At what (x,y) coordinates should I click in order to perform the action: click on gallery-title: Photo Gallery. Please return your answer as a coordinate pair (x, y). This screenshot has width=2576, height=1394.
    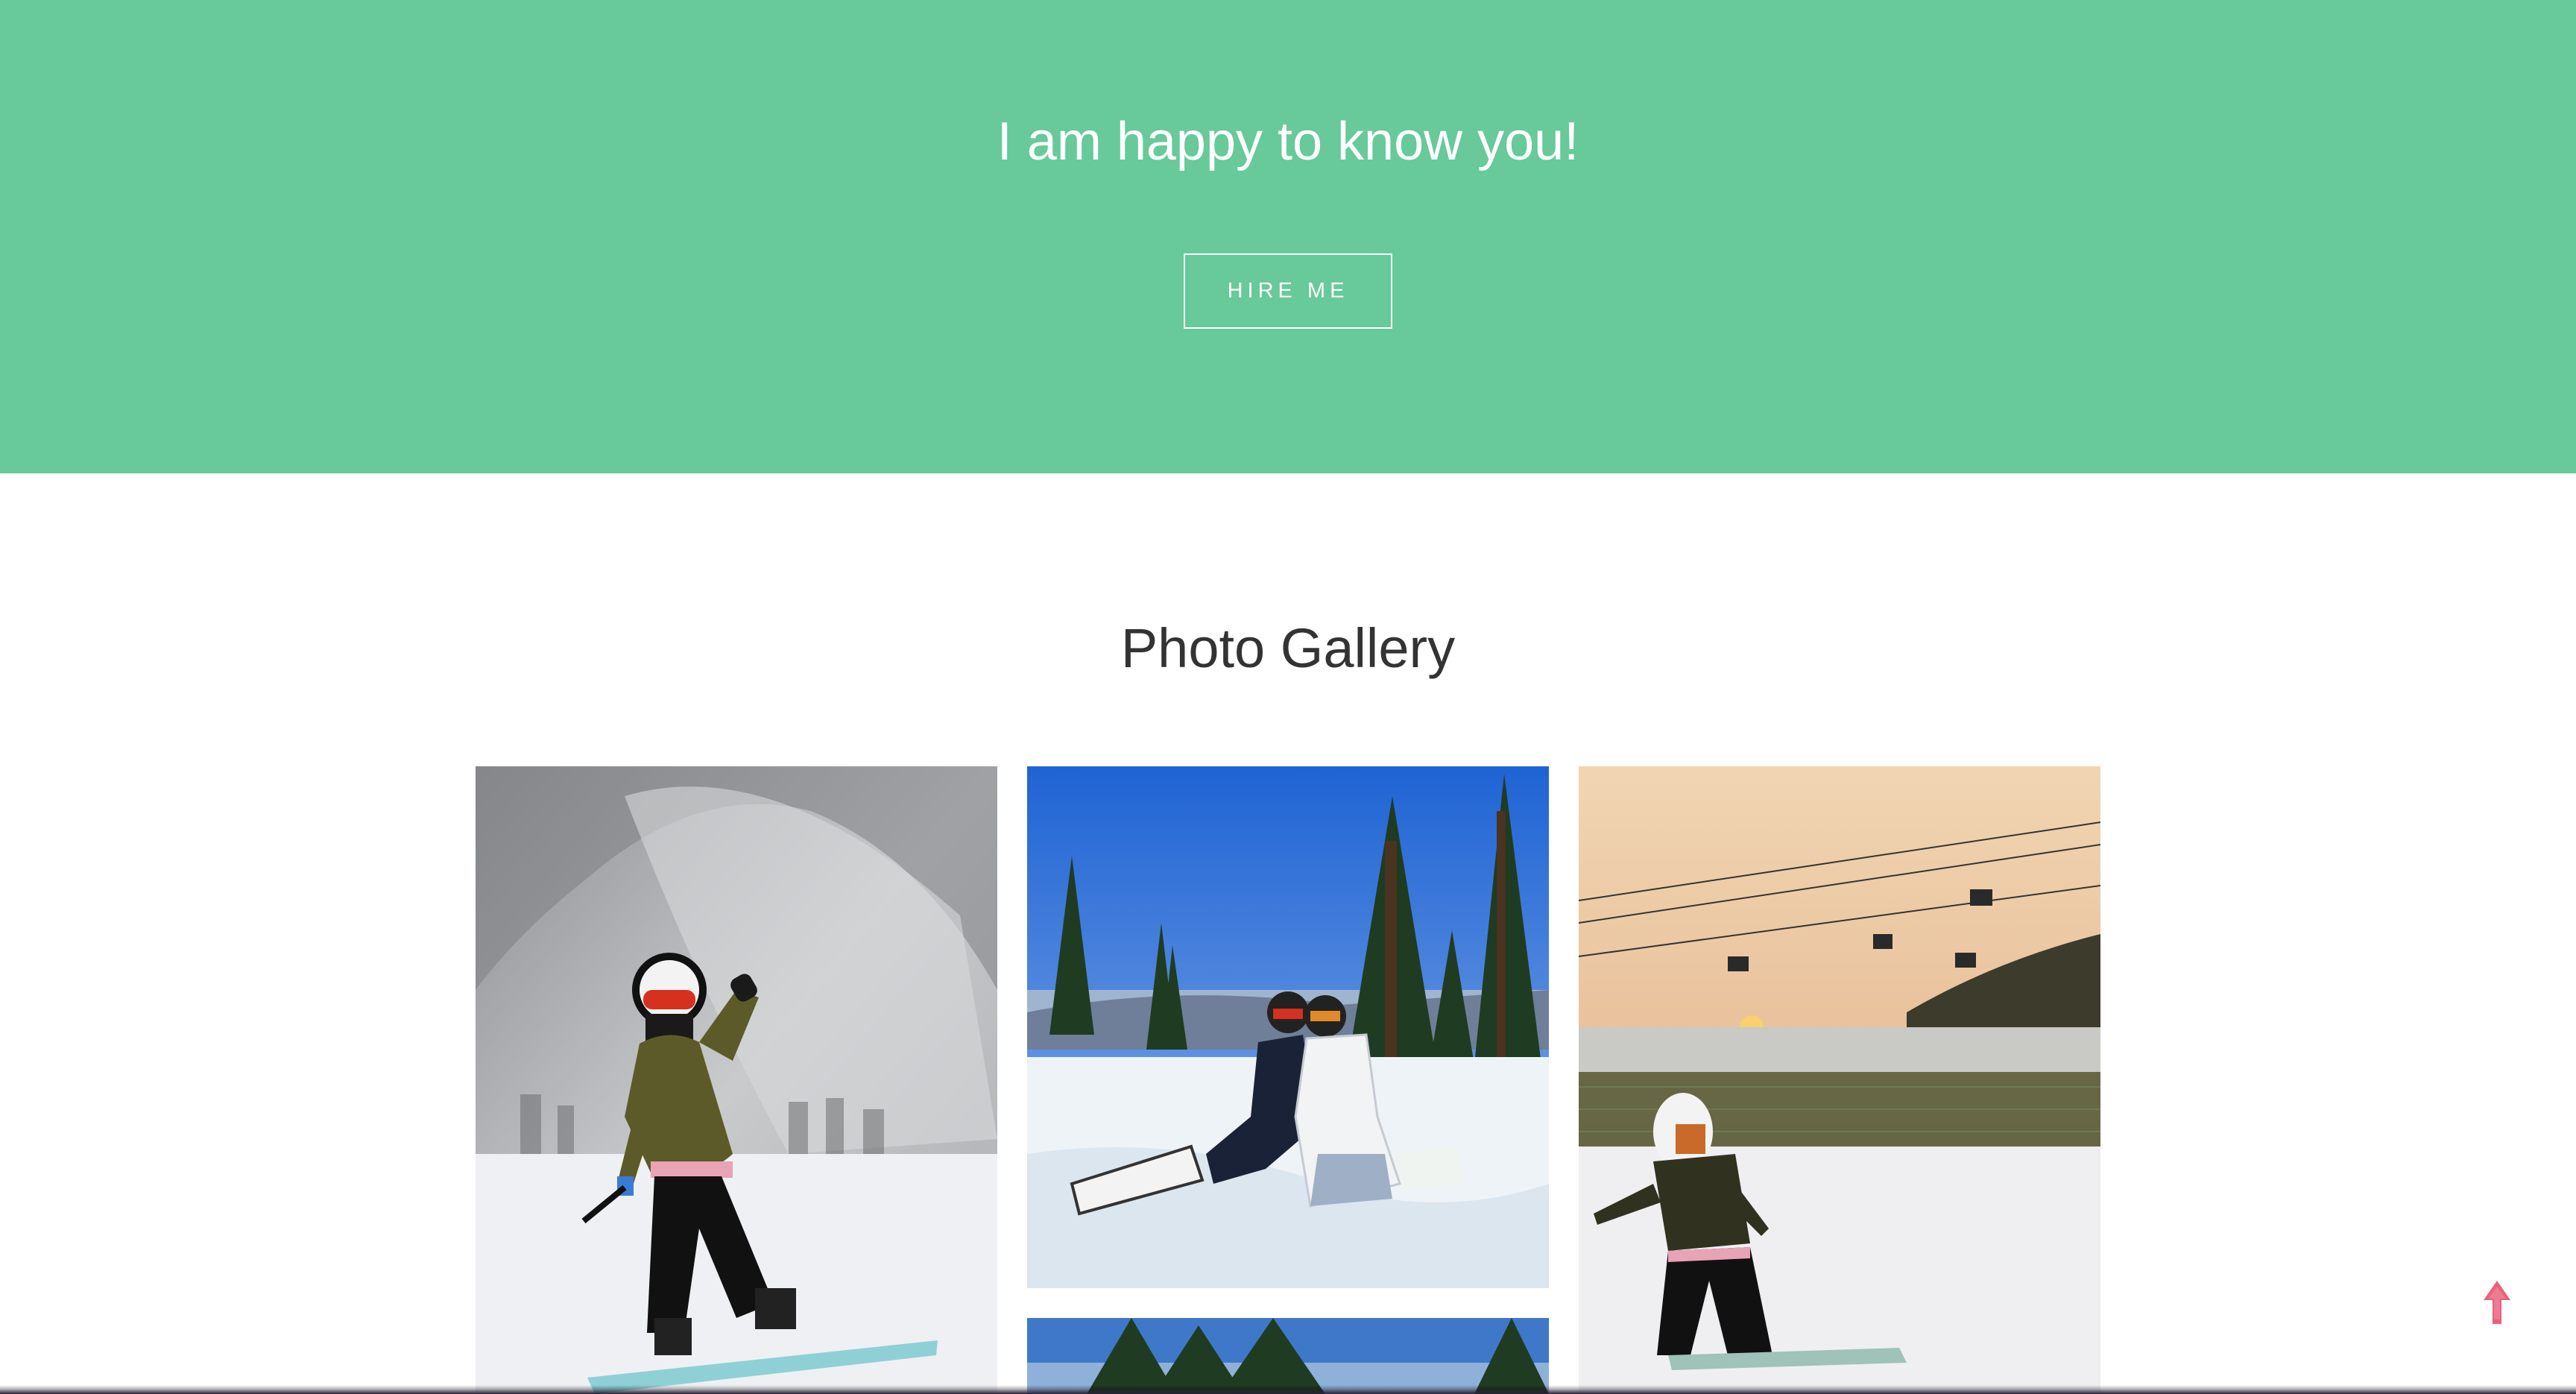
    Looking at the image, I should click on (1288, 648).